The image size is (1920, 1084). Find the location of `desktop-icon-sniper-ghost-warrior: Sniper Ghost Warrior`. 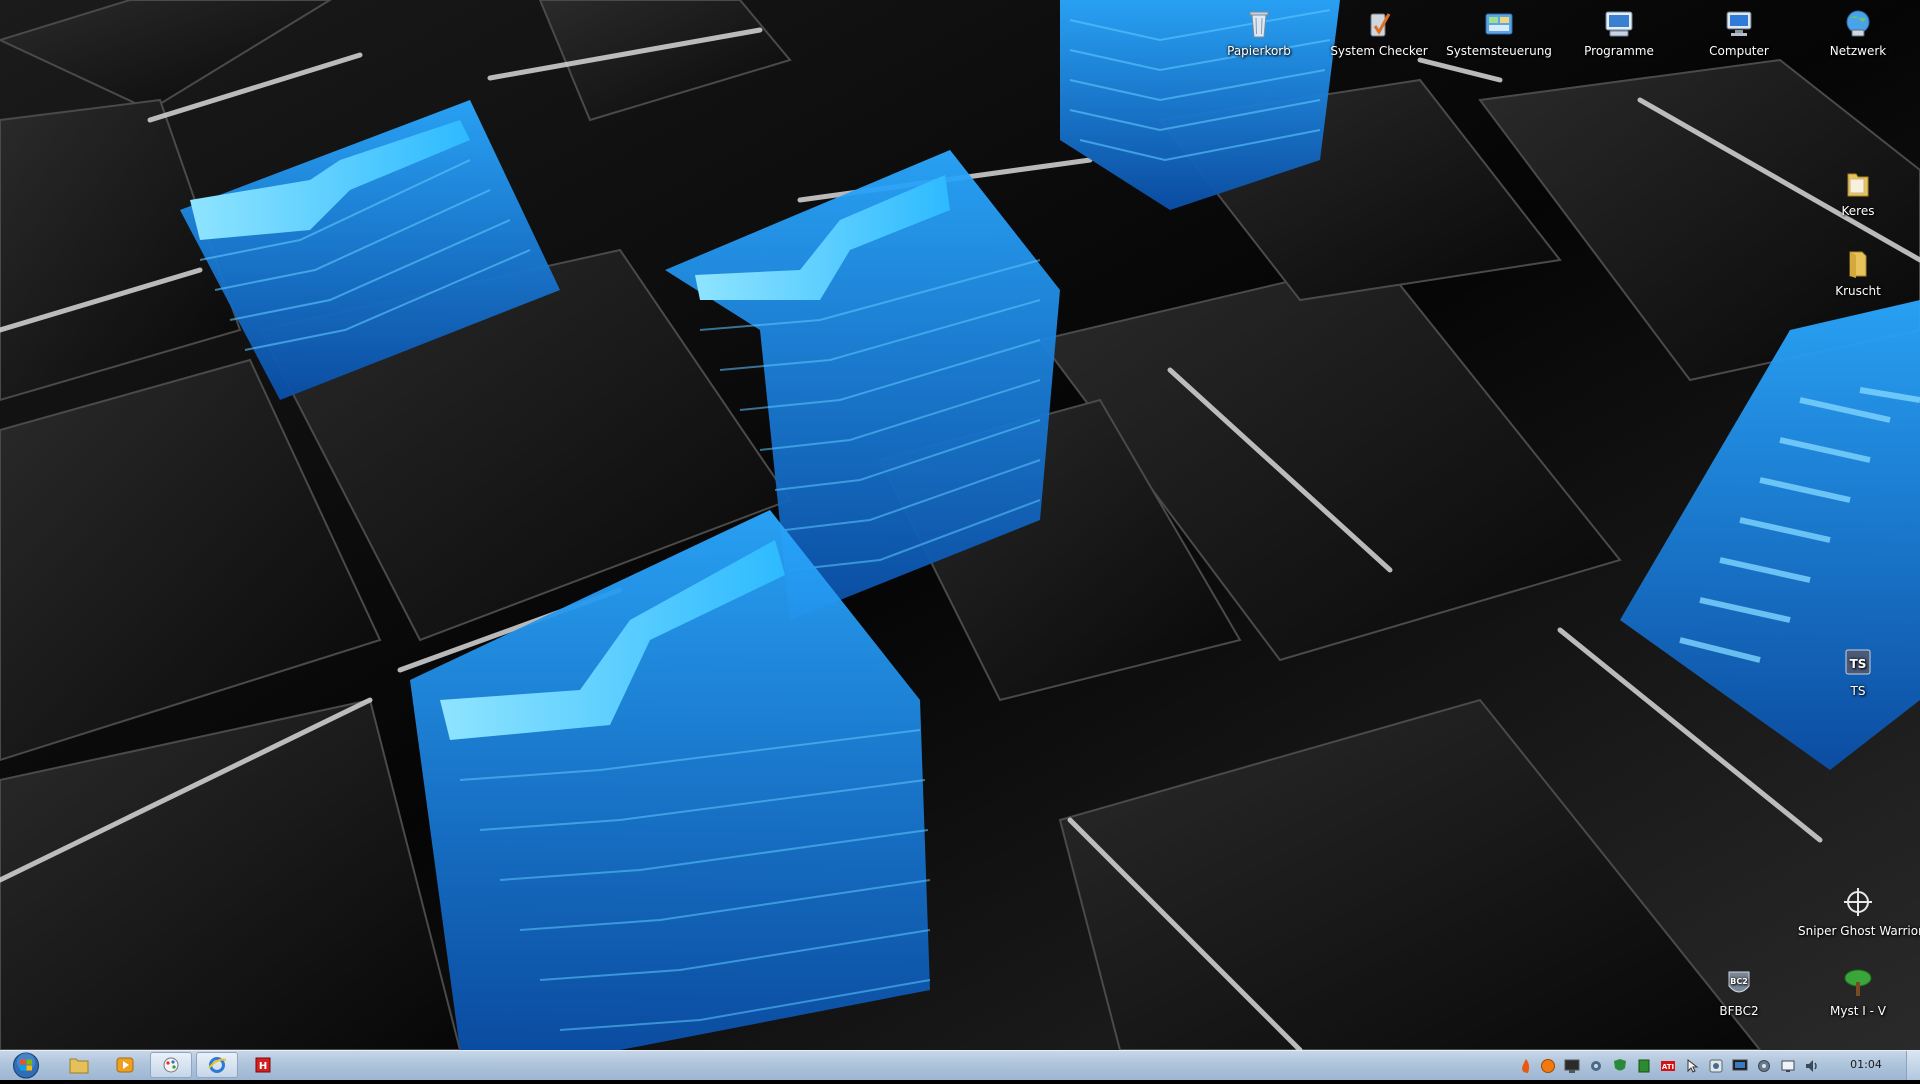

desktop-icon-sniper-ghost-warrior: Sniper Ghost Warrior is located at coordinates (1859, 912).